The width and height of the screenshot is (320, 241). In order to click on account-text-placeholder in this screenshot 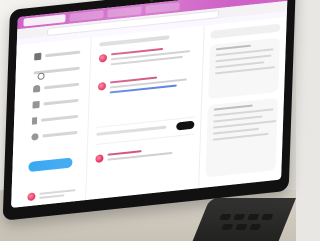, I will do `click(57, 194)`.